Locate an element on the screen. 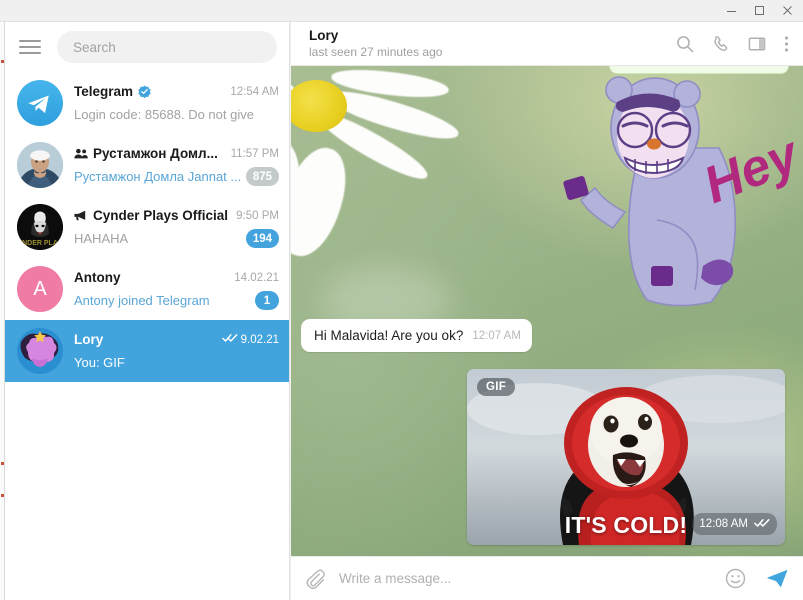 This screenshot has height=600, width=803. send-button is located at coordinates (777, 578).